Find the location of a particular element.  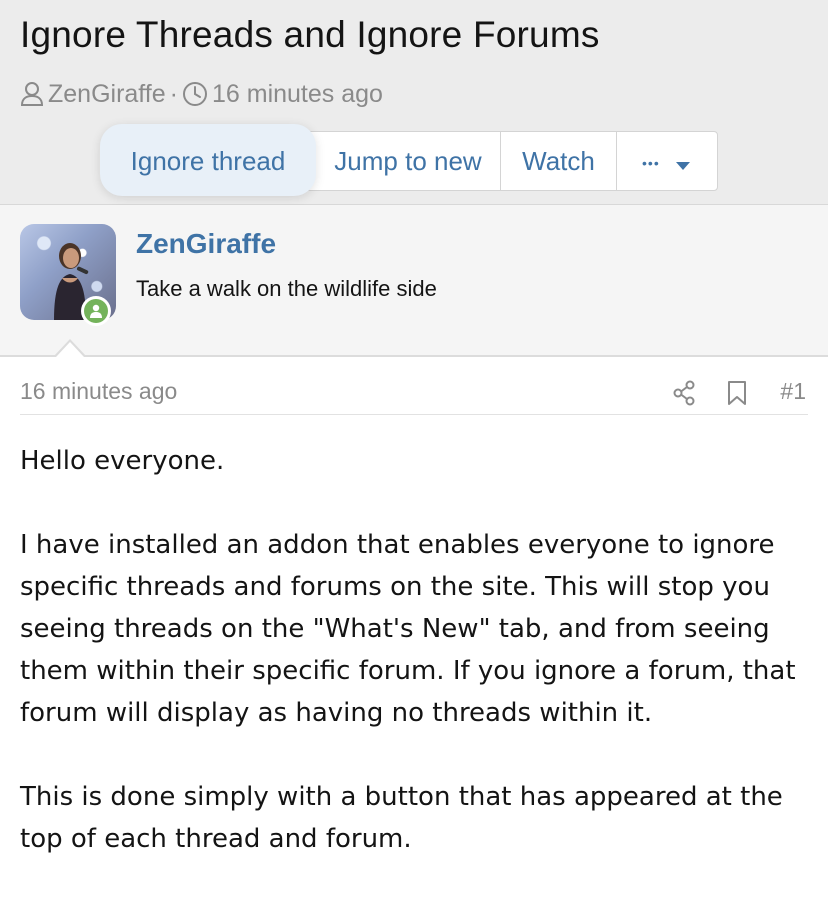

post-number-link: #1 is located at coordinates (793, 391).